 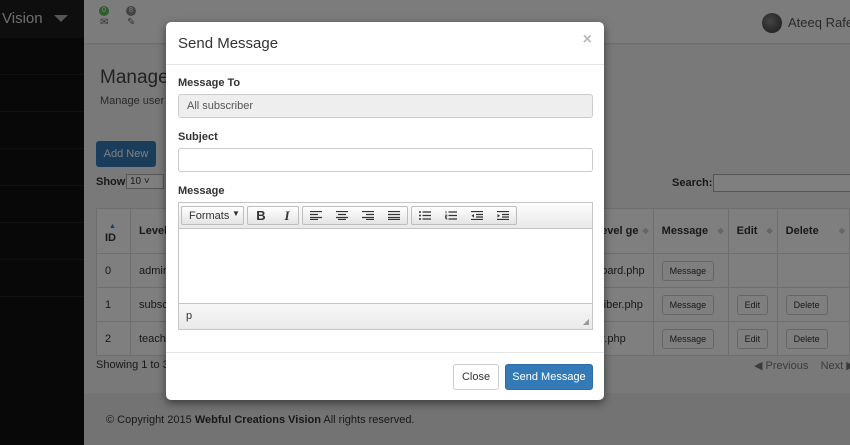 I want to click on rich-text-editor: Formats ▼ B I p ◢, so click(x=385, y=266).